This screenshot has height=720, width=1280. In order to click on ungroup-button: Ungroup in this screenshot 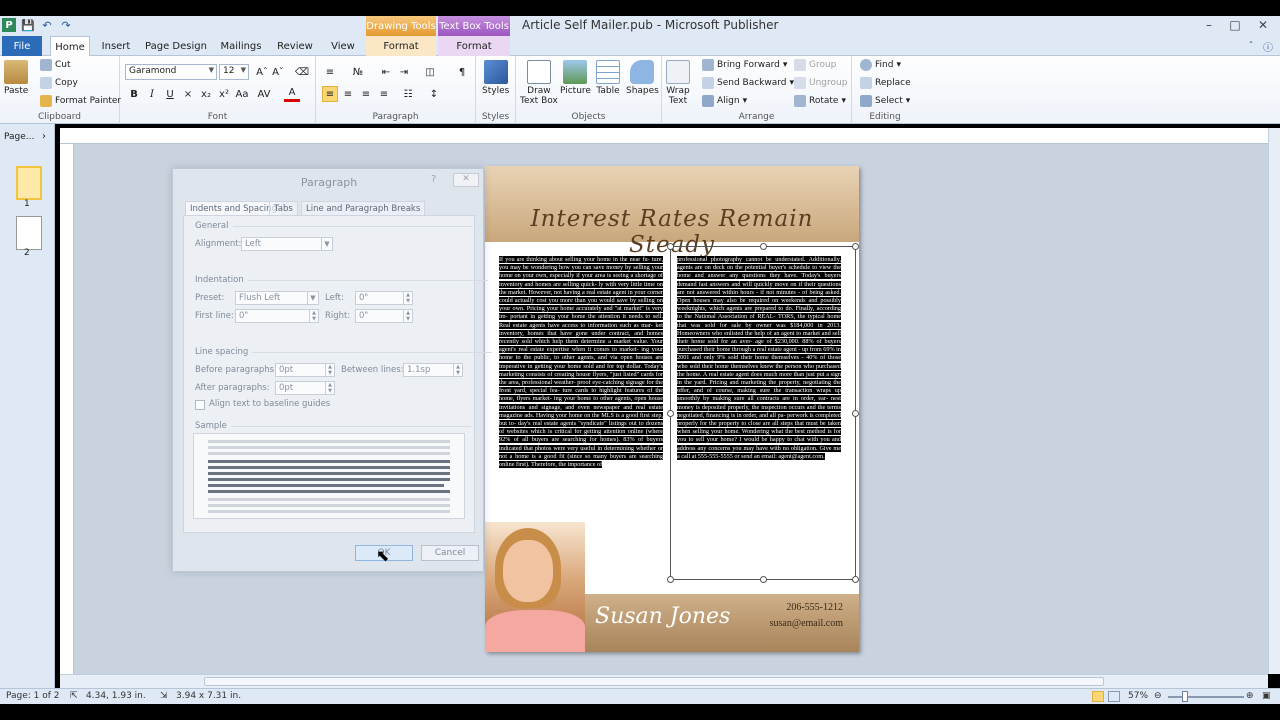, I will do `click(820, 83)`.